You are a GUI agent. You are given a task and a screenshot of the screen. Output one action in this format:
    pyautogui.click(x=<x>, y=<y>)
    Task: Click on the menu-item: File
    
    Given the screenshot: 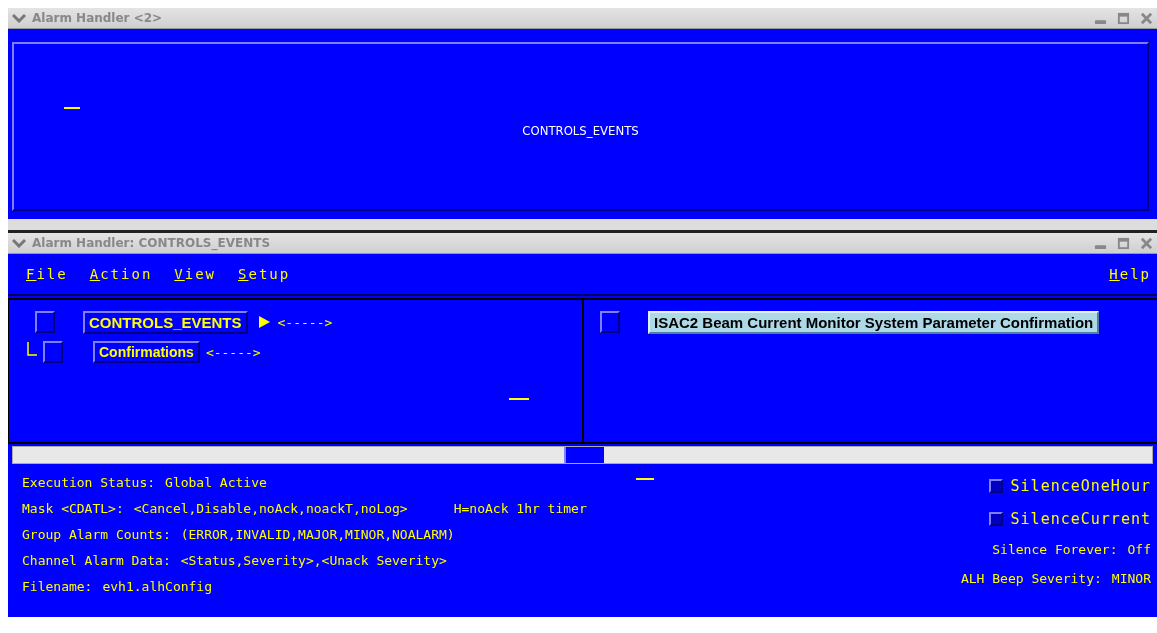 What is the action you would take?
    pyautogui.click(x=47, y=274)
    